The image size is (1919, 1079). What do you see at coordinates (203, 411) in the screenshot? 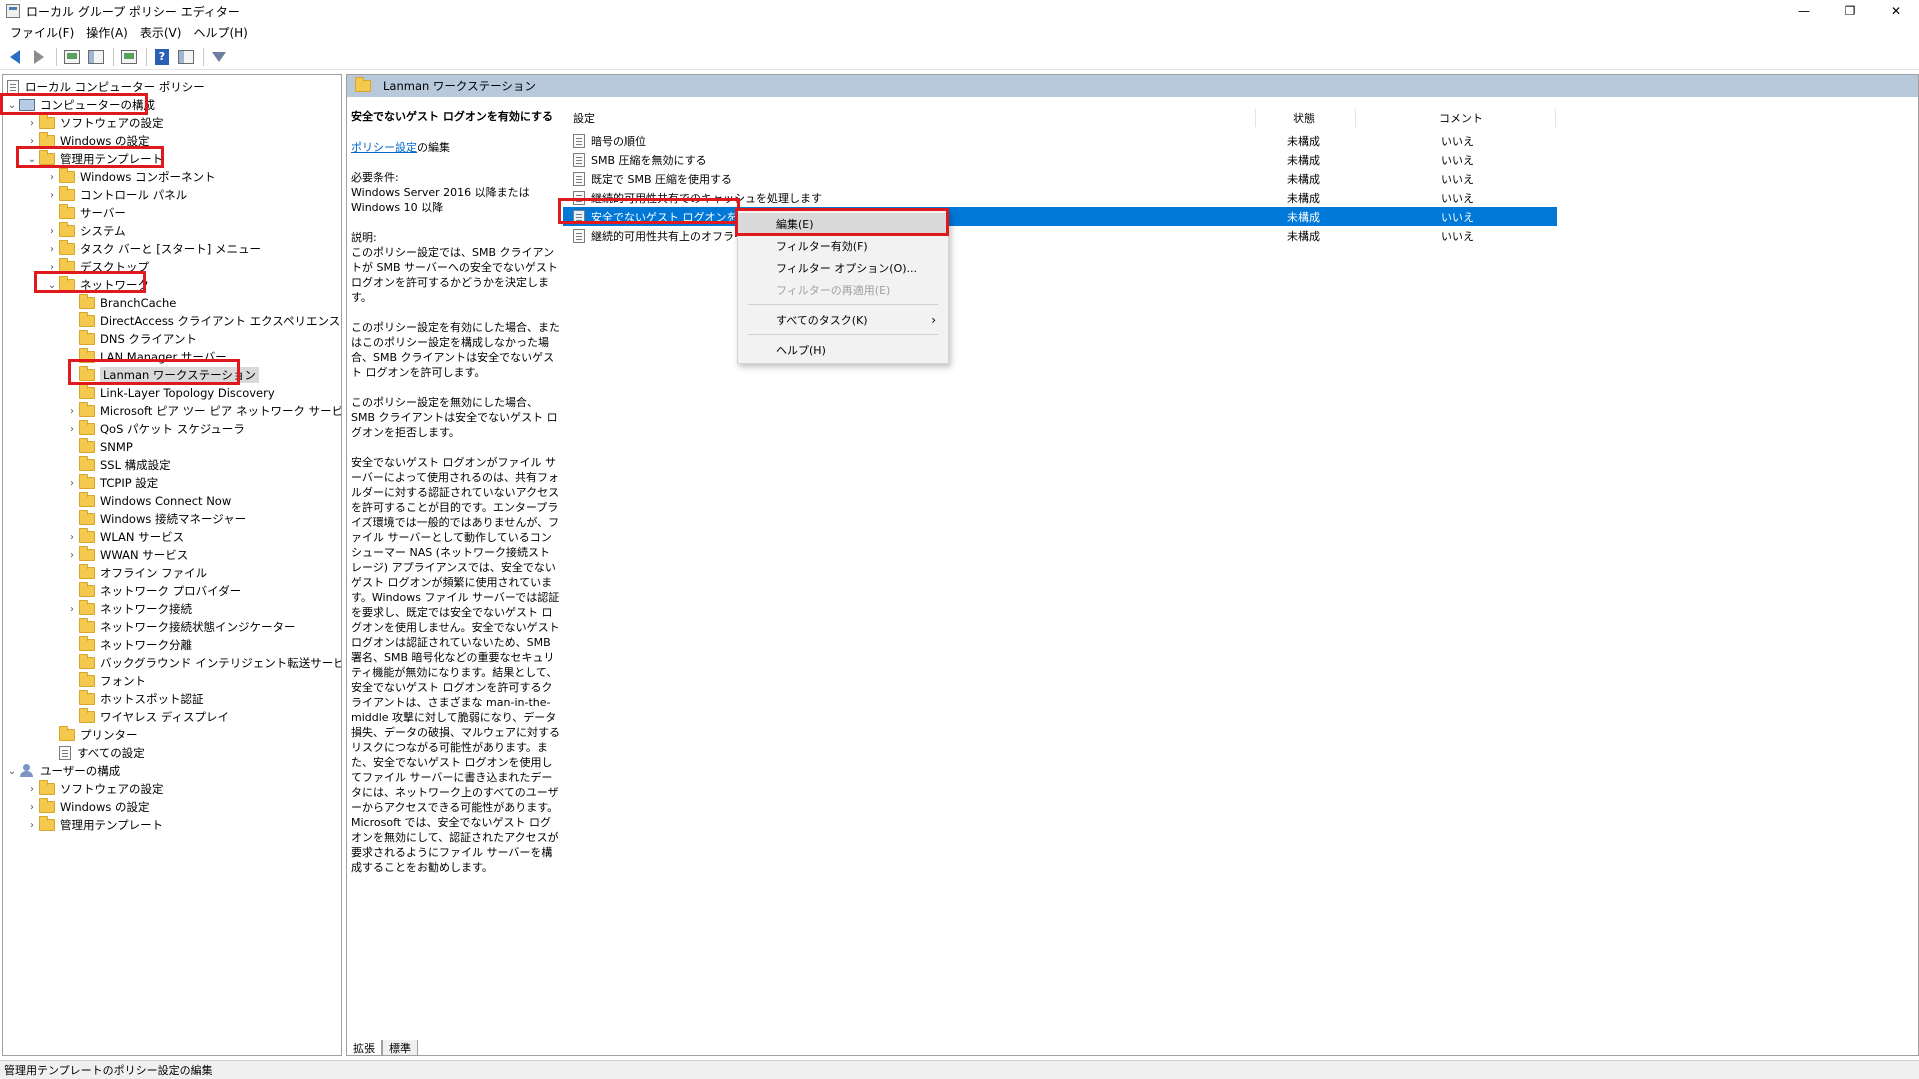
I see `tree-item-p2p: › Microsoft ピア ツー ピア ネットワーク サービス` at bounding box center [203, 411].